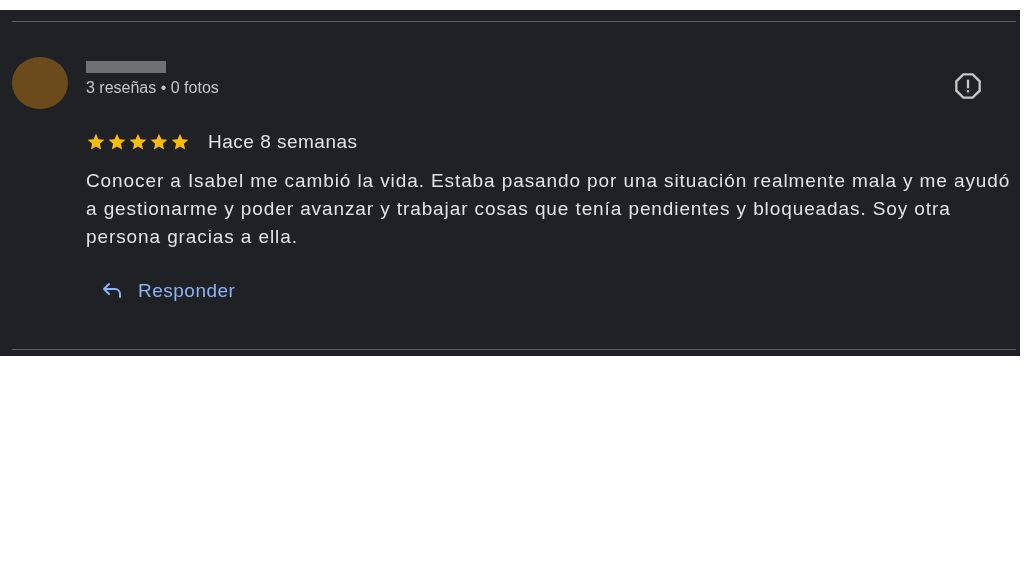 This screenshot has width=1024, height=576. Describe the element at coordinates (152, 88) in the screenshot. I see `reviewer-stats: 3 reseñas • 0 fotos` at that location.